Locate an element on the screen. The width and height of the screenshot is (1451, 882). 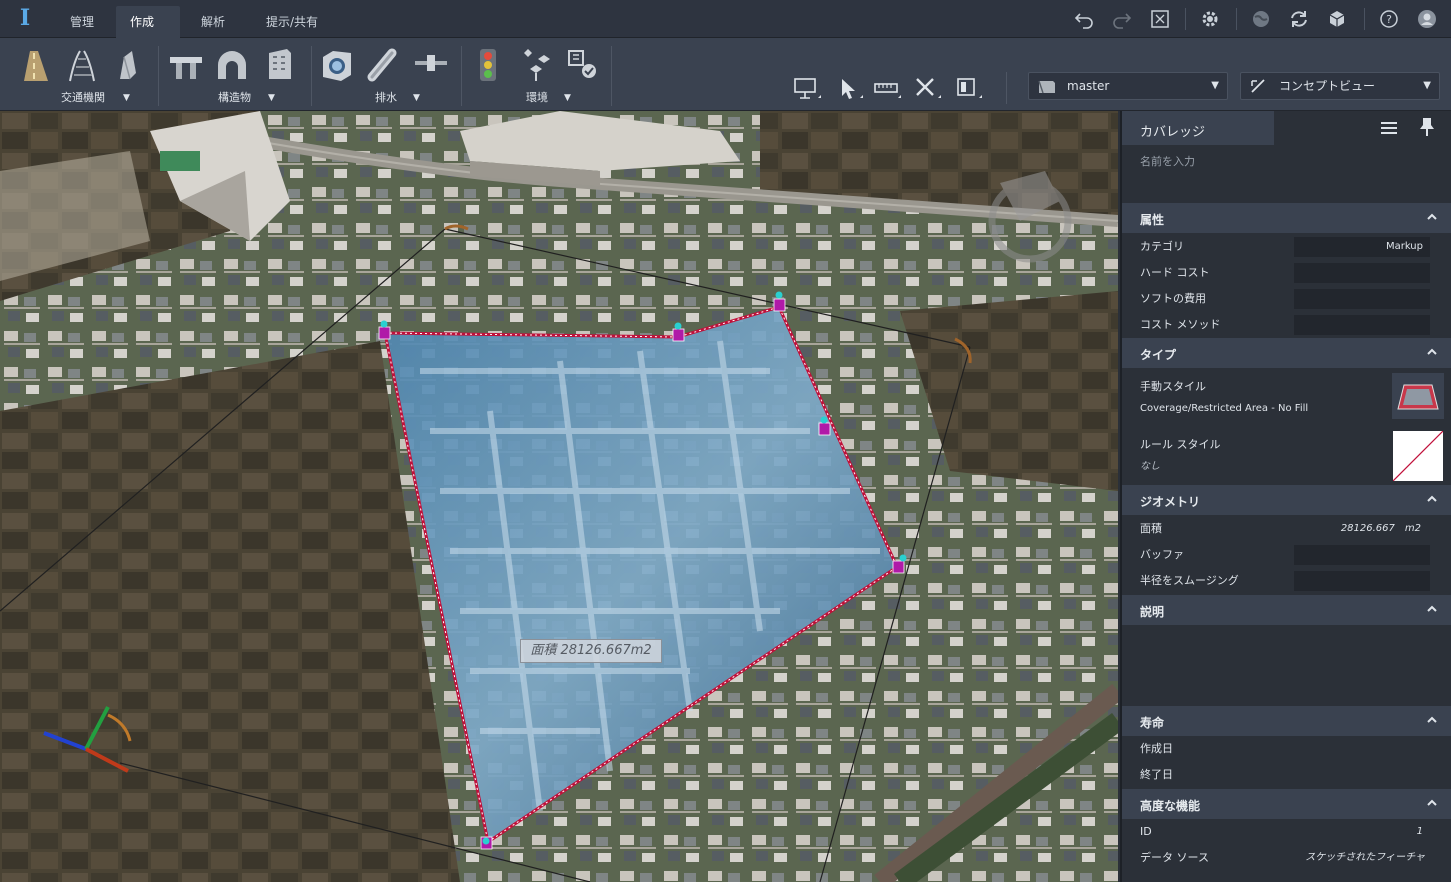
bridge-icon is located at coordinates (186, 65).